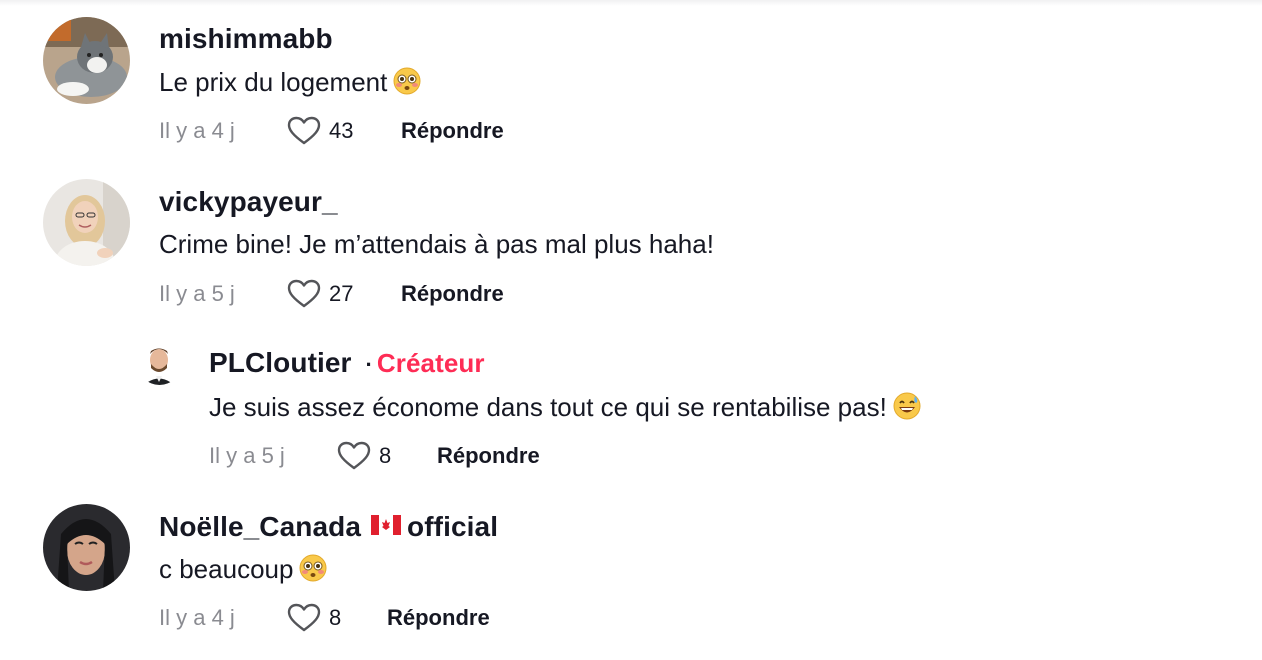  What do you see at coordinates (260, 526) in the screenshot?
I see `username-part1: Noëlle_Canada` at bounding box center [260, 526].